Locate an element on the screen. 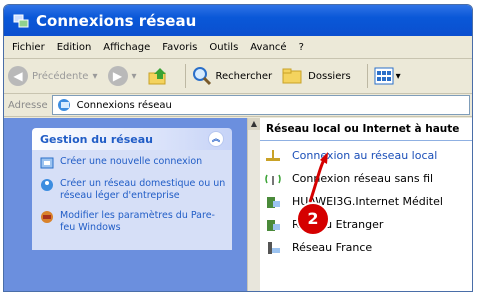 This screenshot has height=293, width=478. up-folder-icon is located at coordinates (157, 76).